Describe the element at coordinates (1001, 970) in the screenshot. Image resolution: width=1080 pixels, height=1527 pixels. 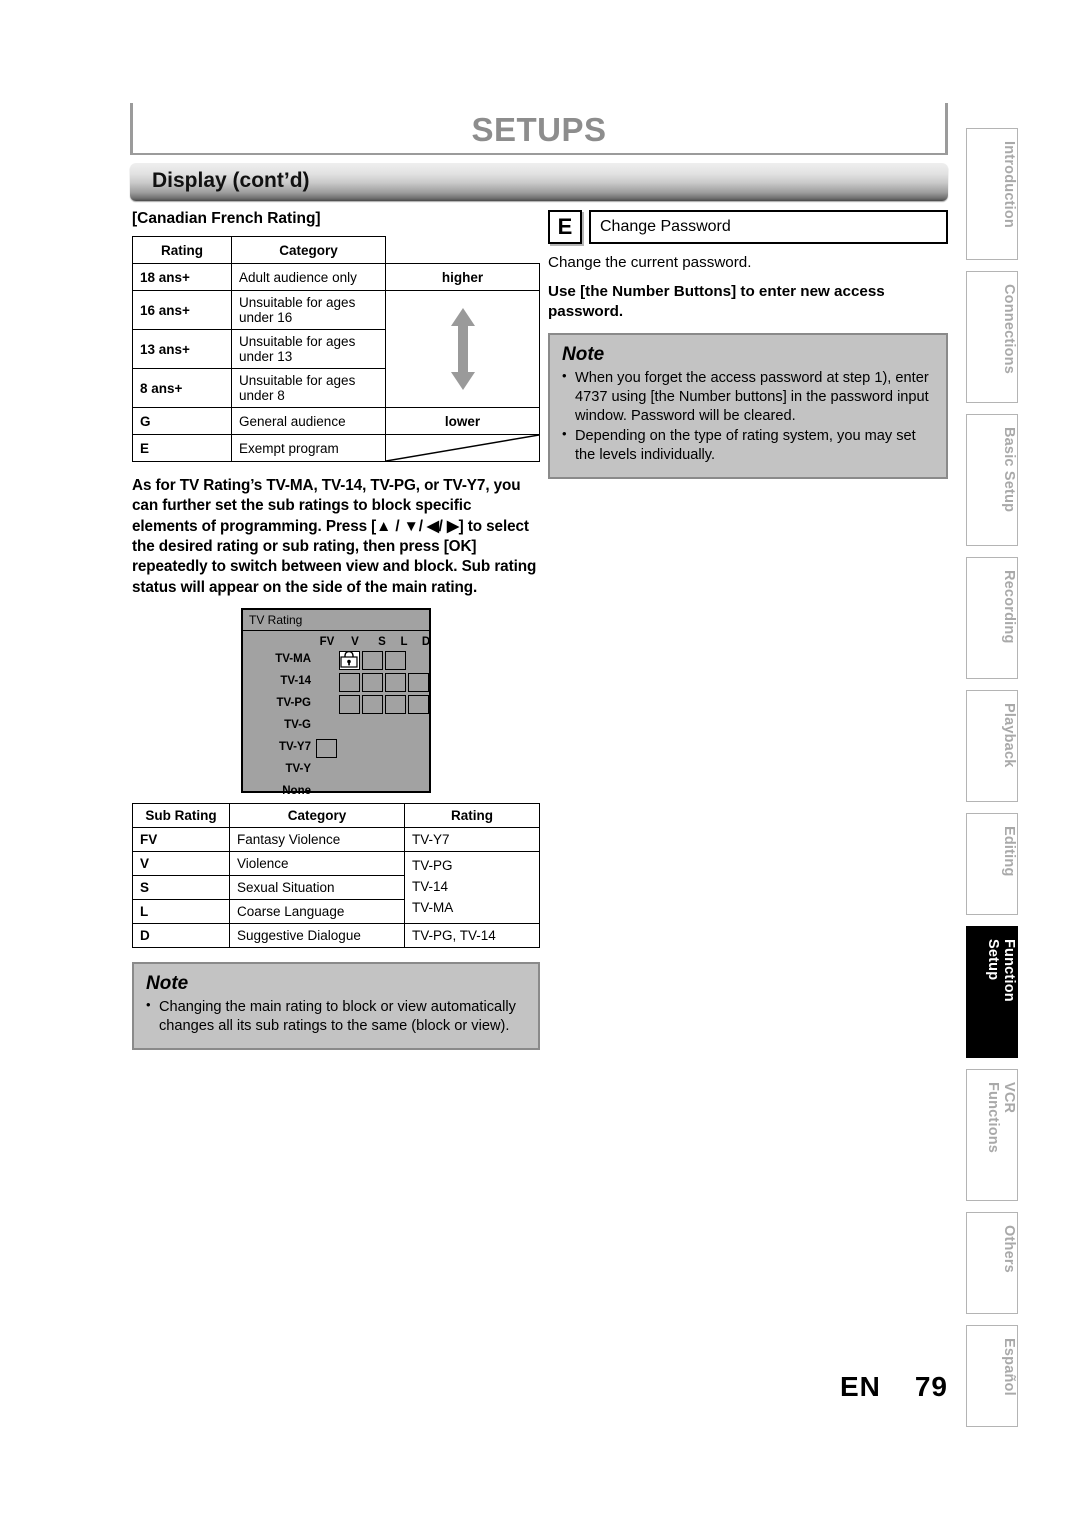
I see `tab-label: Function Setup` at that location.